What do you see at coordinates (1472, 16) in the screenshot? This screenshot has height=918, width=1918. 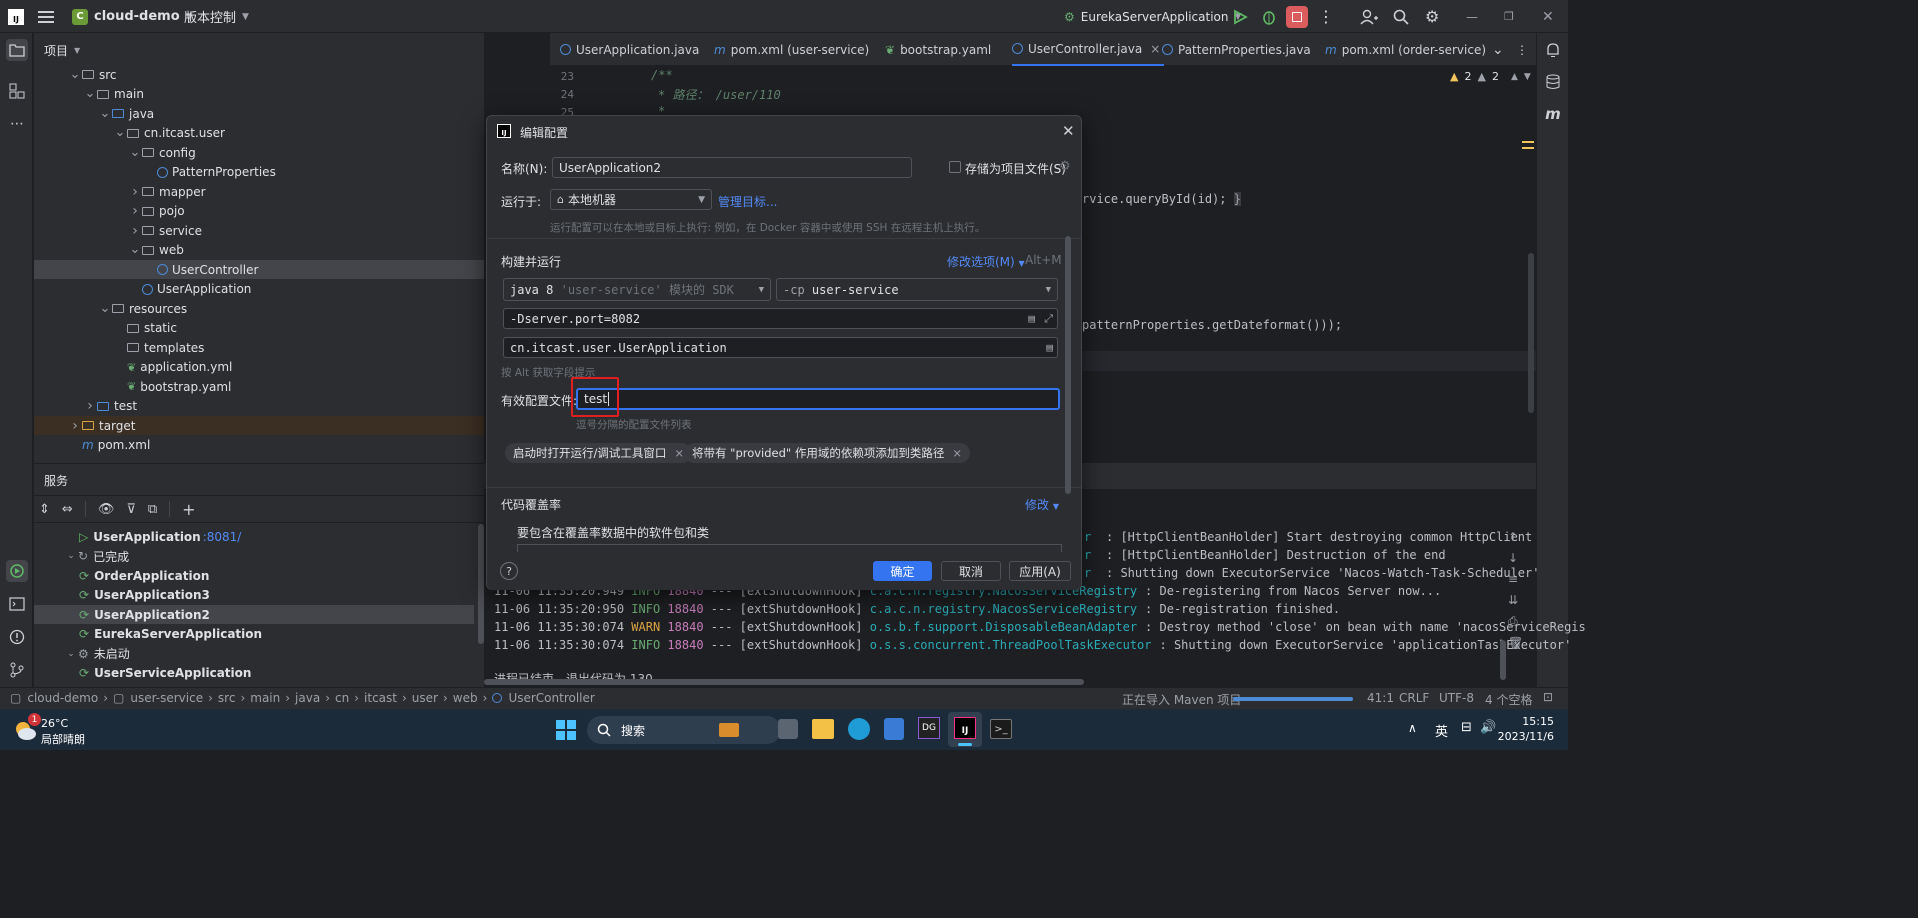 I see `minimize-icon: —` at bounding box center [1472, 16].